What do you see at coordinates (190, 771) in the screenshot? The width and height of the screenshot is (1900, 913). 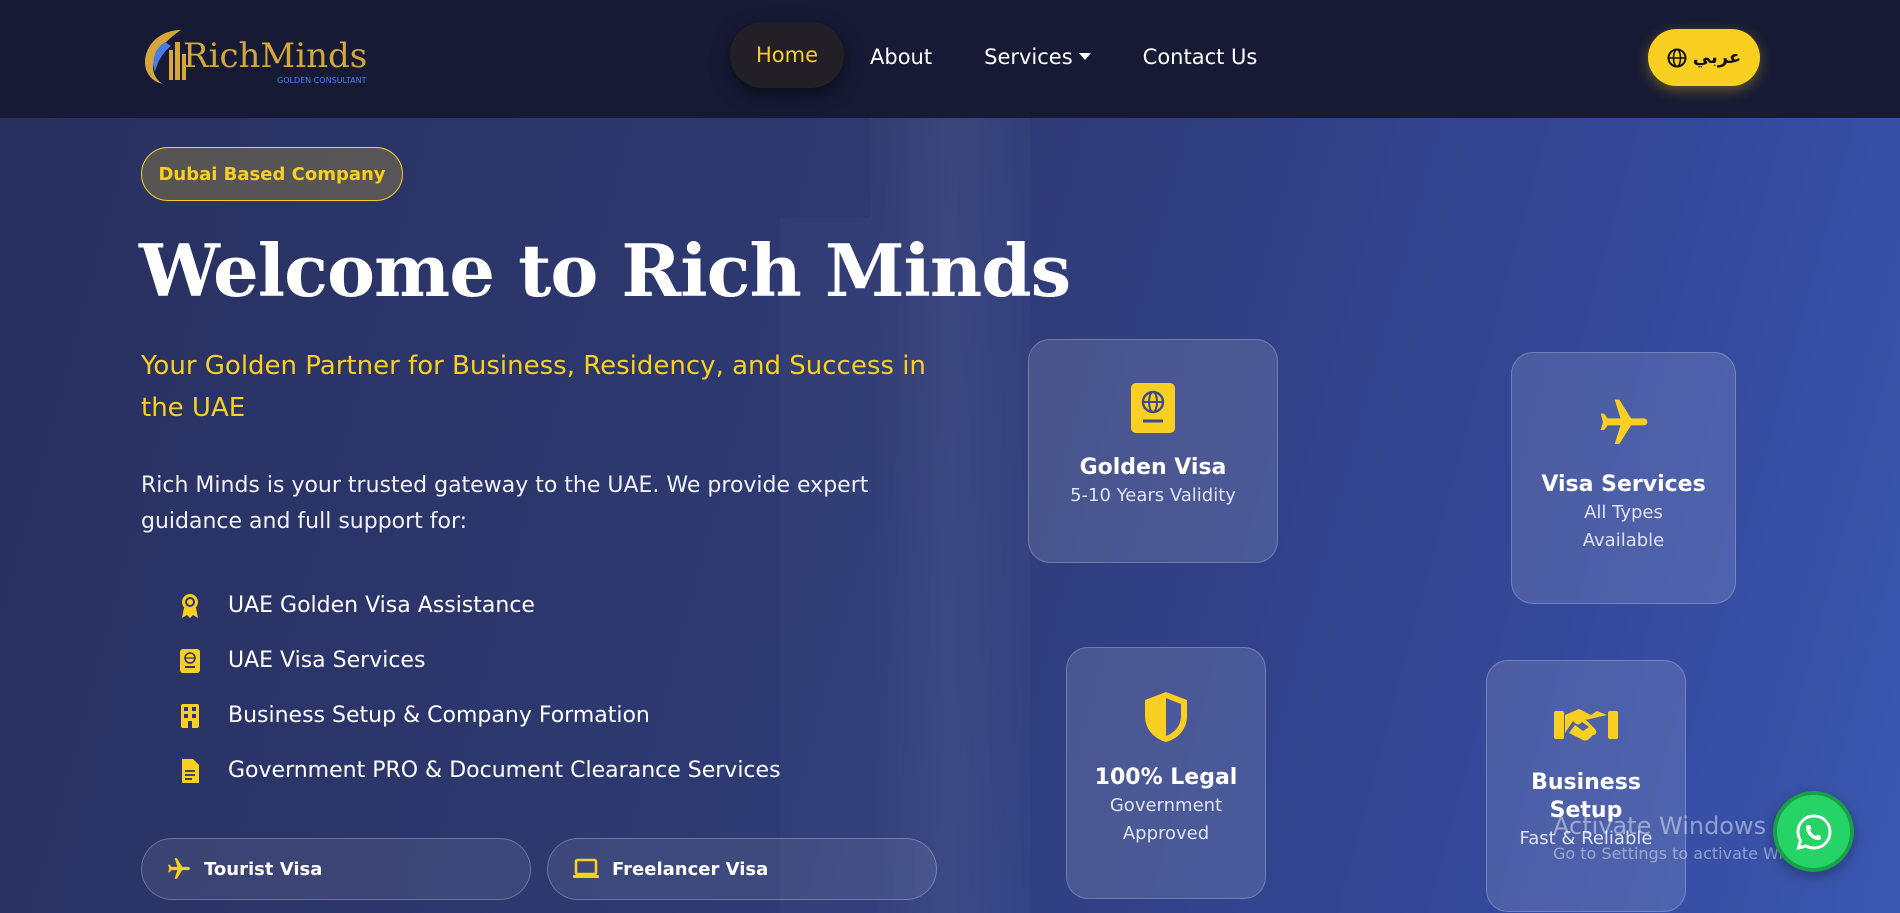 I see `document-icon` at bounding box center [190, 771].